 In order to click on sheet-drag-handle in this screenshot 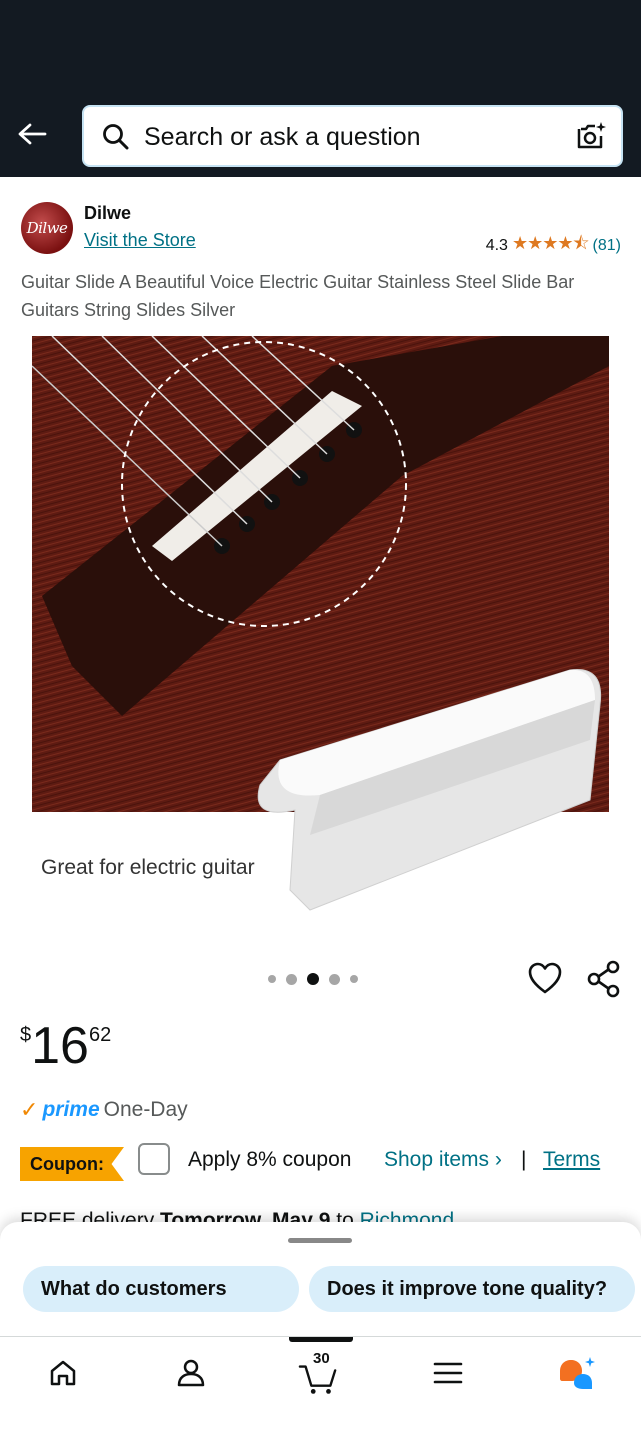, I will do `click(320, 1240)`.